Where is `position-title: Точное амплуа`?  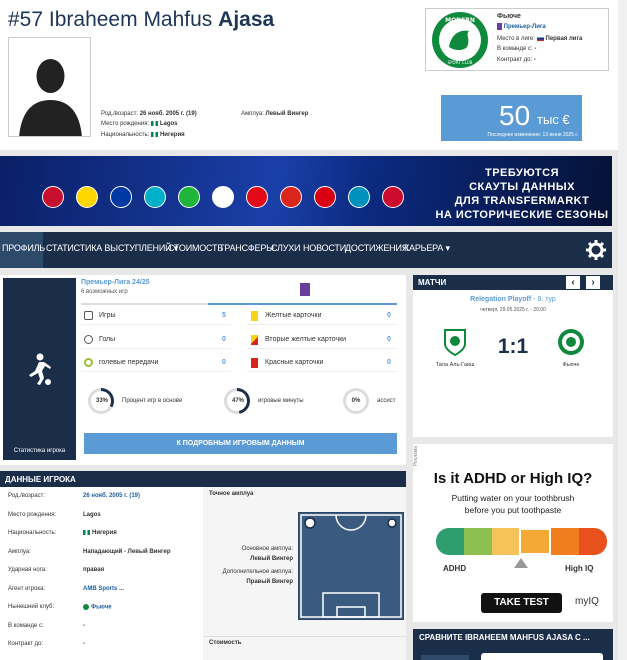
position-title: Точное амплуа is located at coordinates (231, 494).